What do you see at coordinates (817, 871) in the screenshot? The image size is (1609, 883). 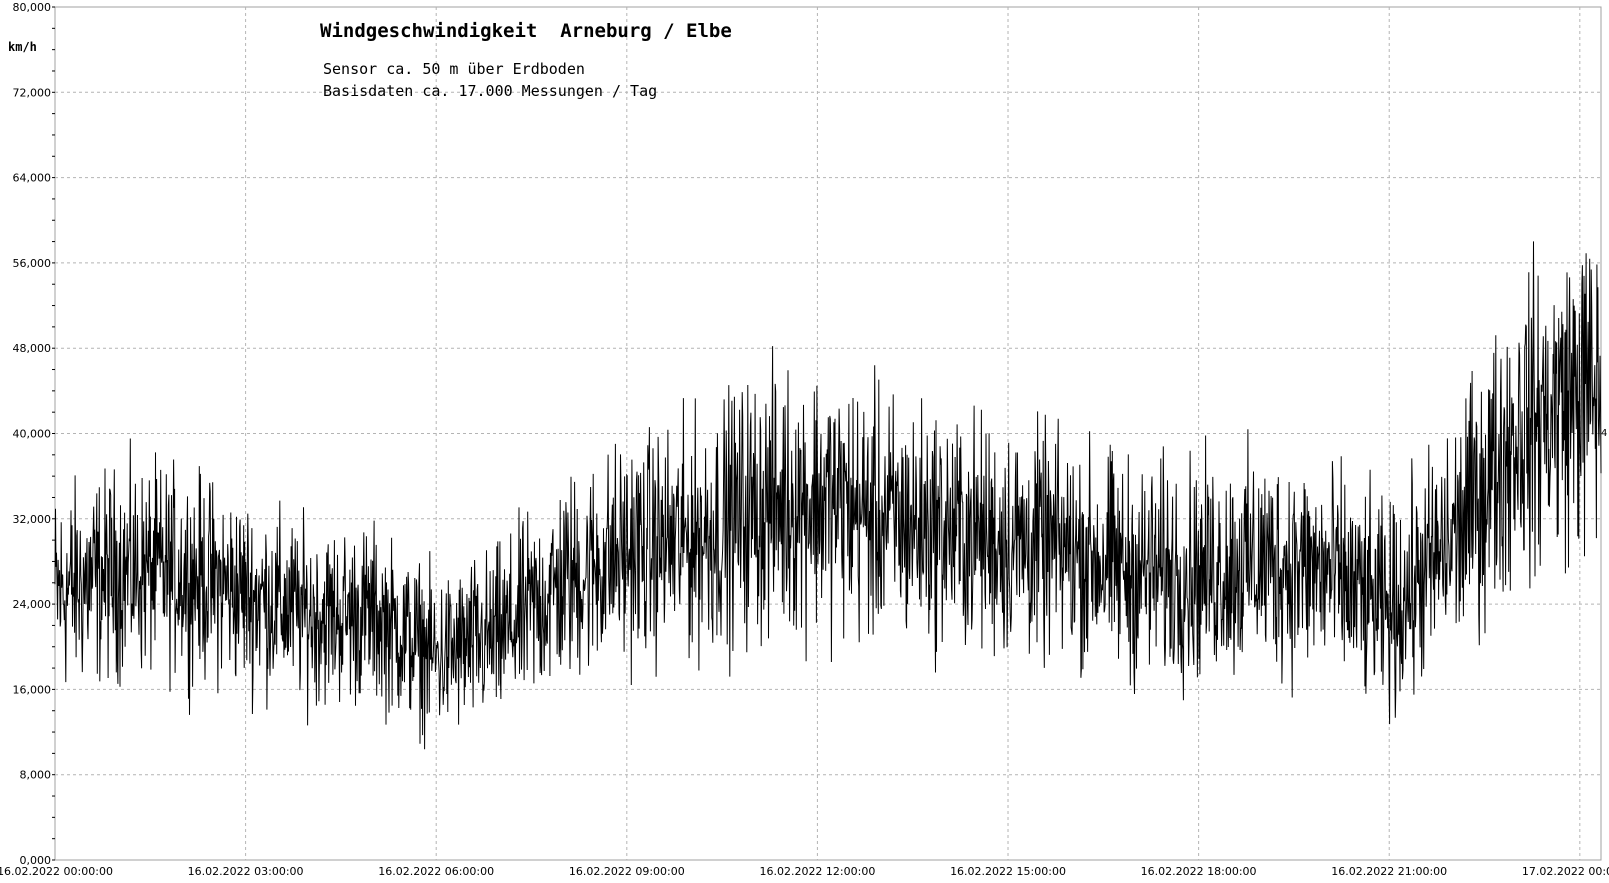 I see `x-tick-label: 16.02.2022 12:00:00` at bounding box center [817, 871].